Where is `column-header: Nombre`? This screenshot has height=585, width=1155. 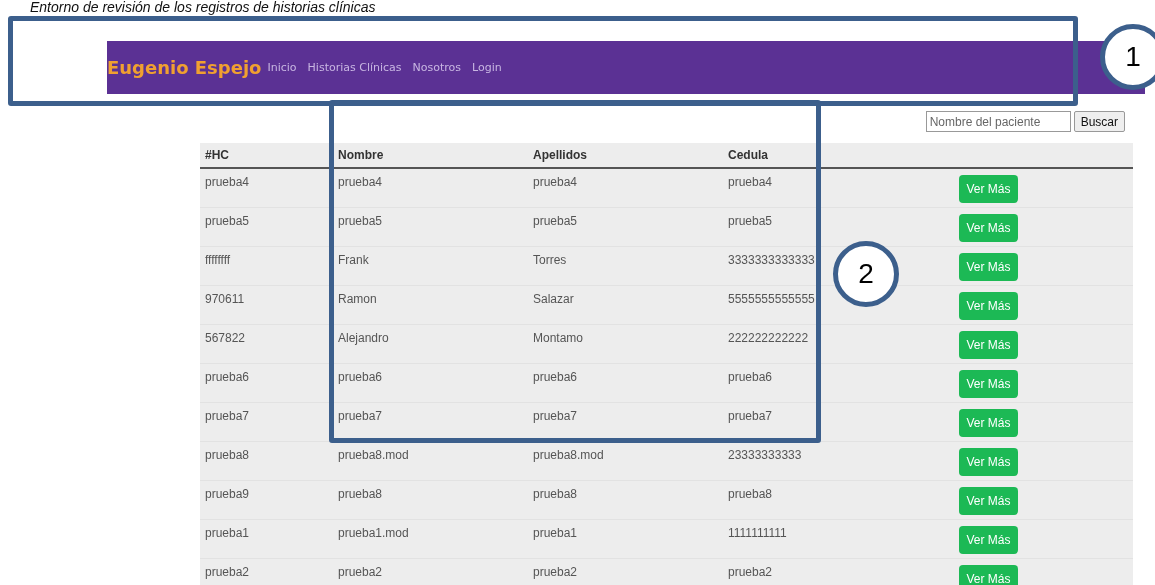
column-header: Nombre is located at coordinates (361, 154).